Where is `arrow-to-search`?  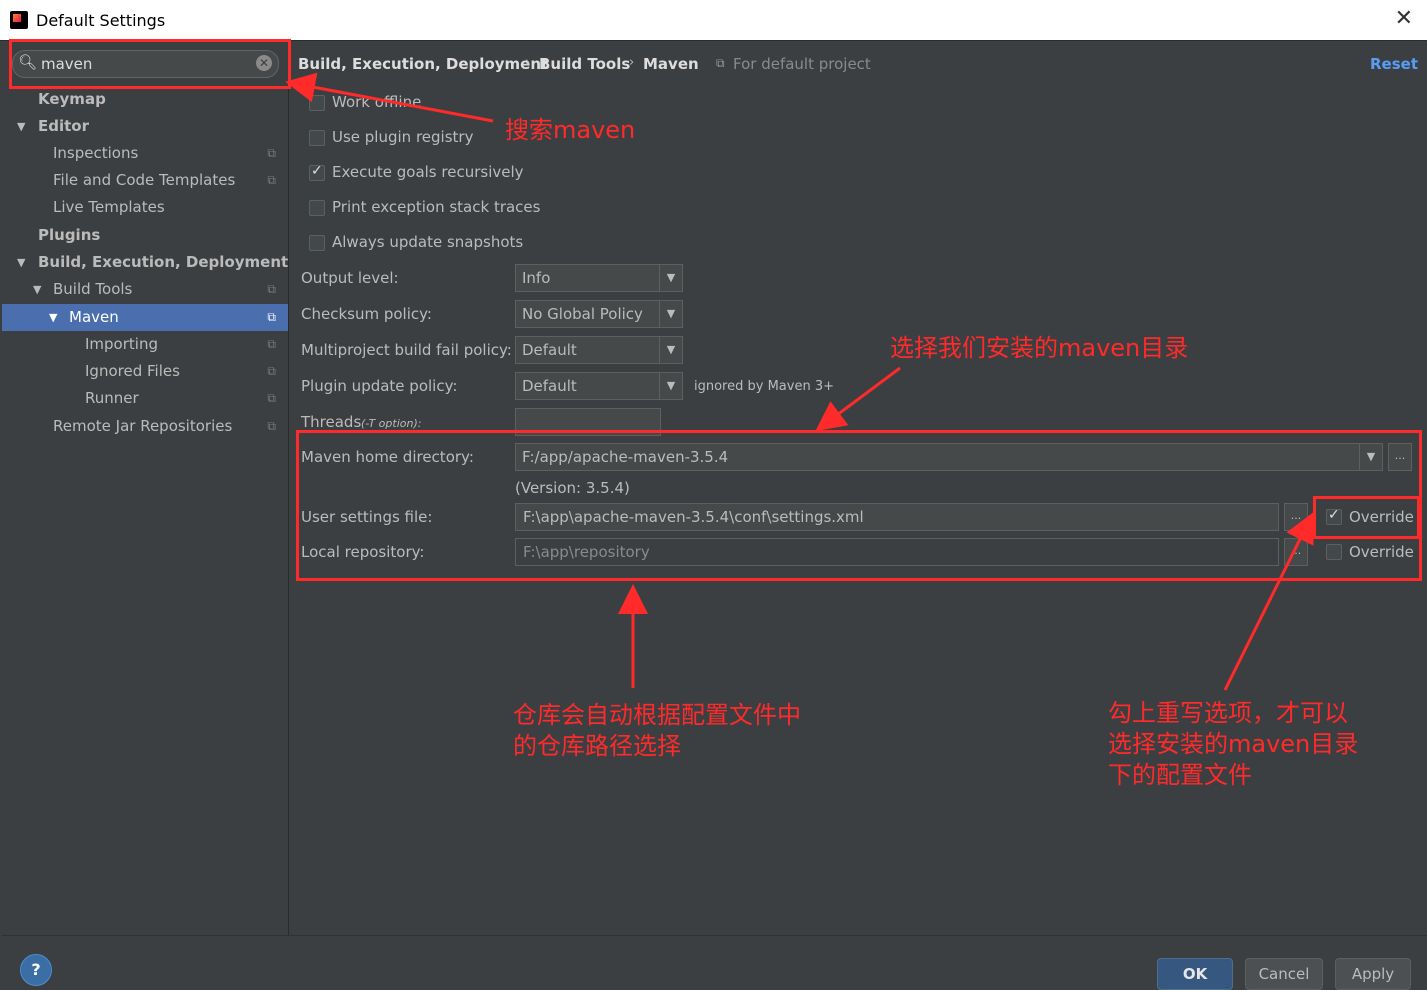 arrow-to-search is located at coordinates (389, 97).